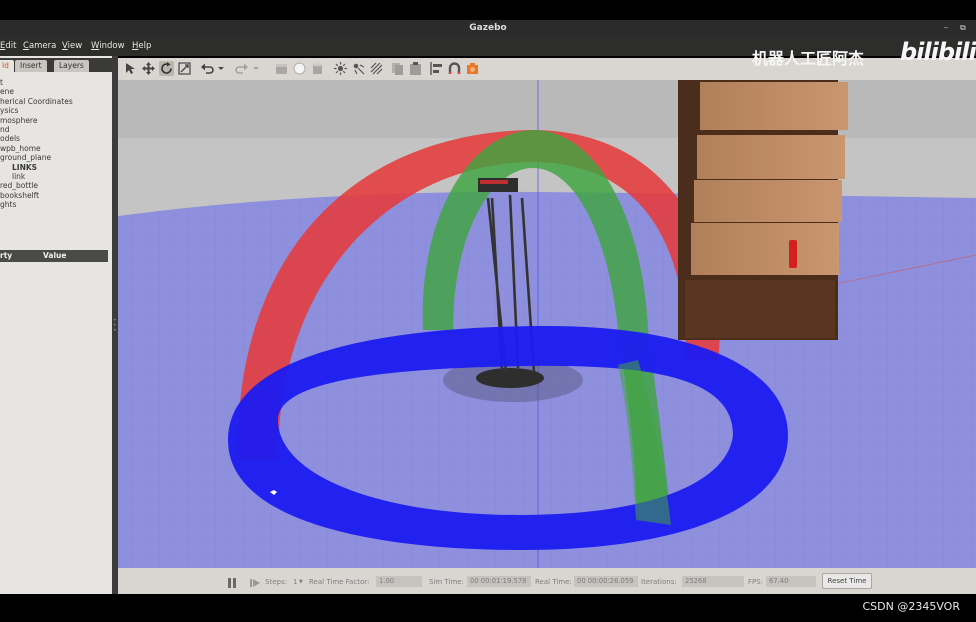 The image size is (976, 622). What do you see at coordinates (115, 325) in the screenshot?
I see `splitter-grip-icon: • • •` at bounding box center [115, 325].